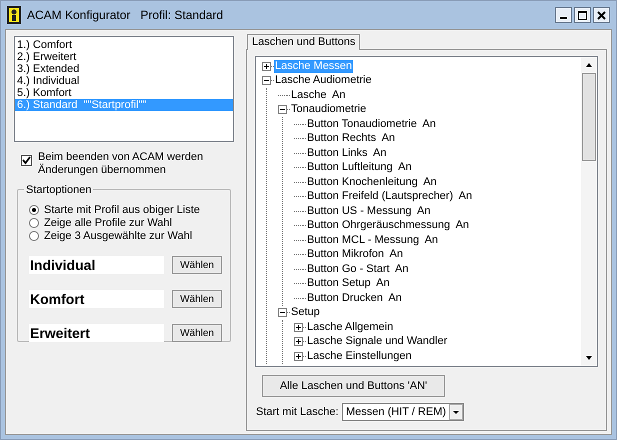  Describe the element at coordinates (305, 313) in the screenshot. I see `tree-item: Setup` at that location.